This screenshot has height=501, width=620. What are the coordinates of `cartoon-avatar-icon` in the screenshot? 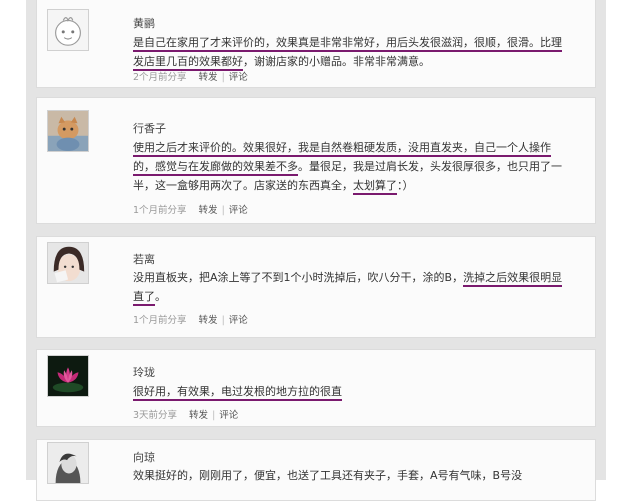 It's located at (68, 30).